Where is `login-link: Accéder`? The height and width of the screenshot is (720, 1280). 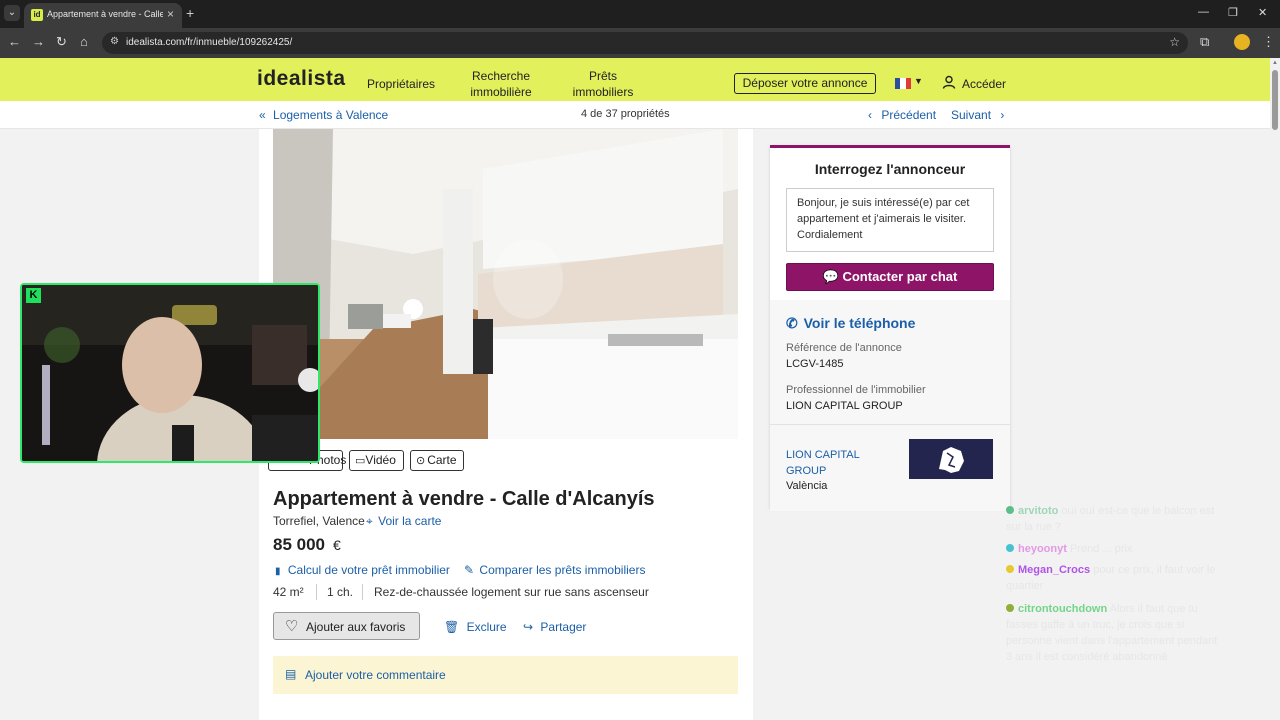 login-link: Accéder is located at coordinates (984, 84).